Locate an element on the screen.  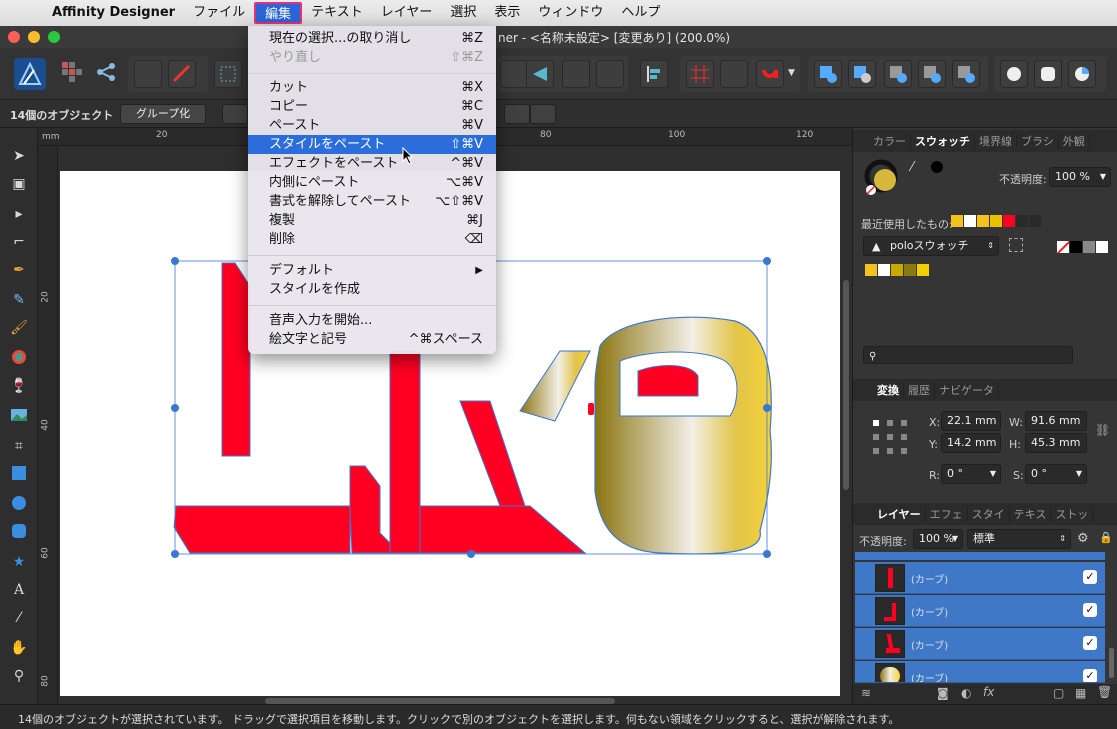
menu-item-defaults: デフォルト ▶ is located at coordinates (372, 270).